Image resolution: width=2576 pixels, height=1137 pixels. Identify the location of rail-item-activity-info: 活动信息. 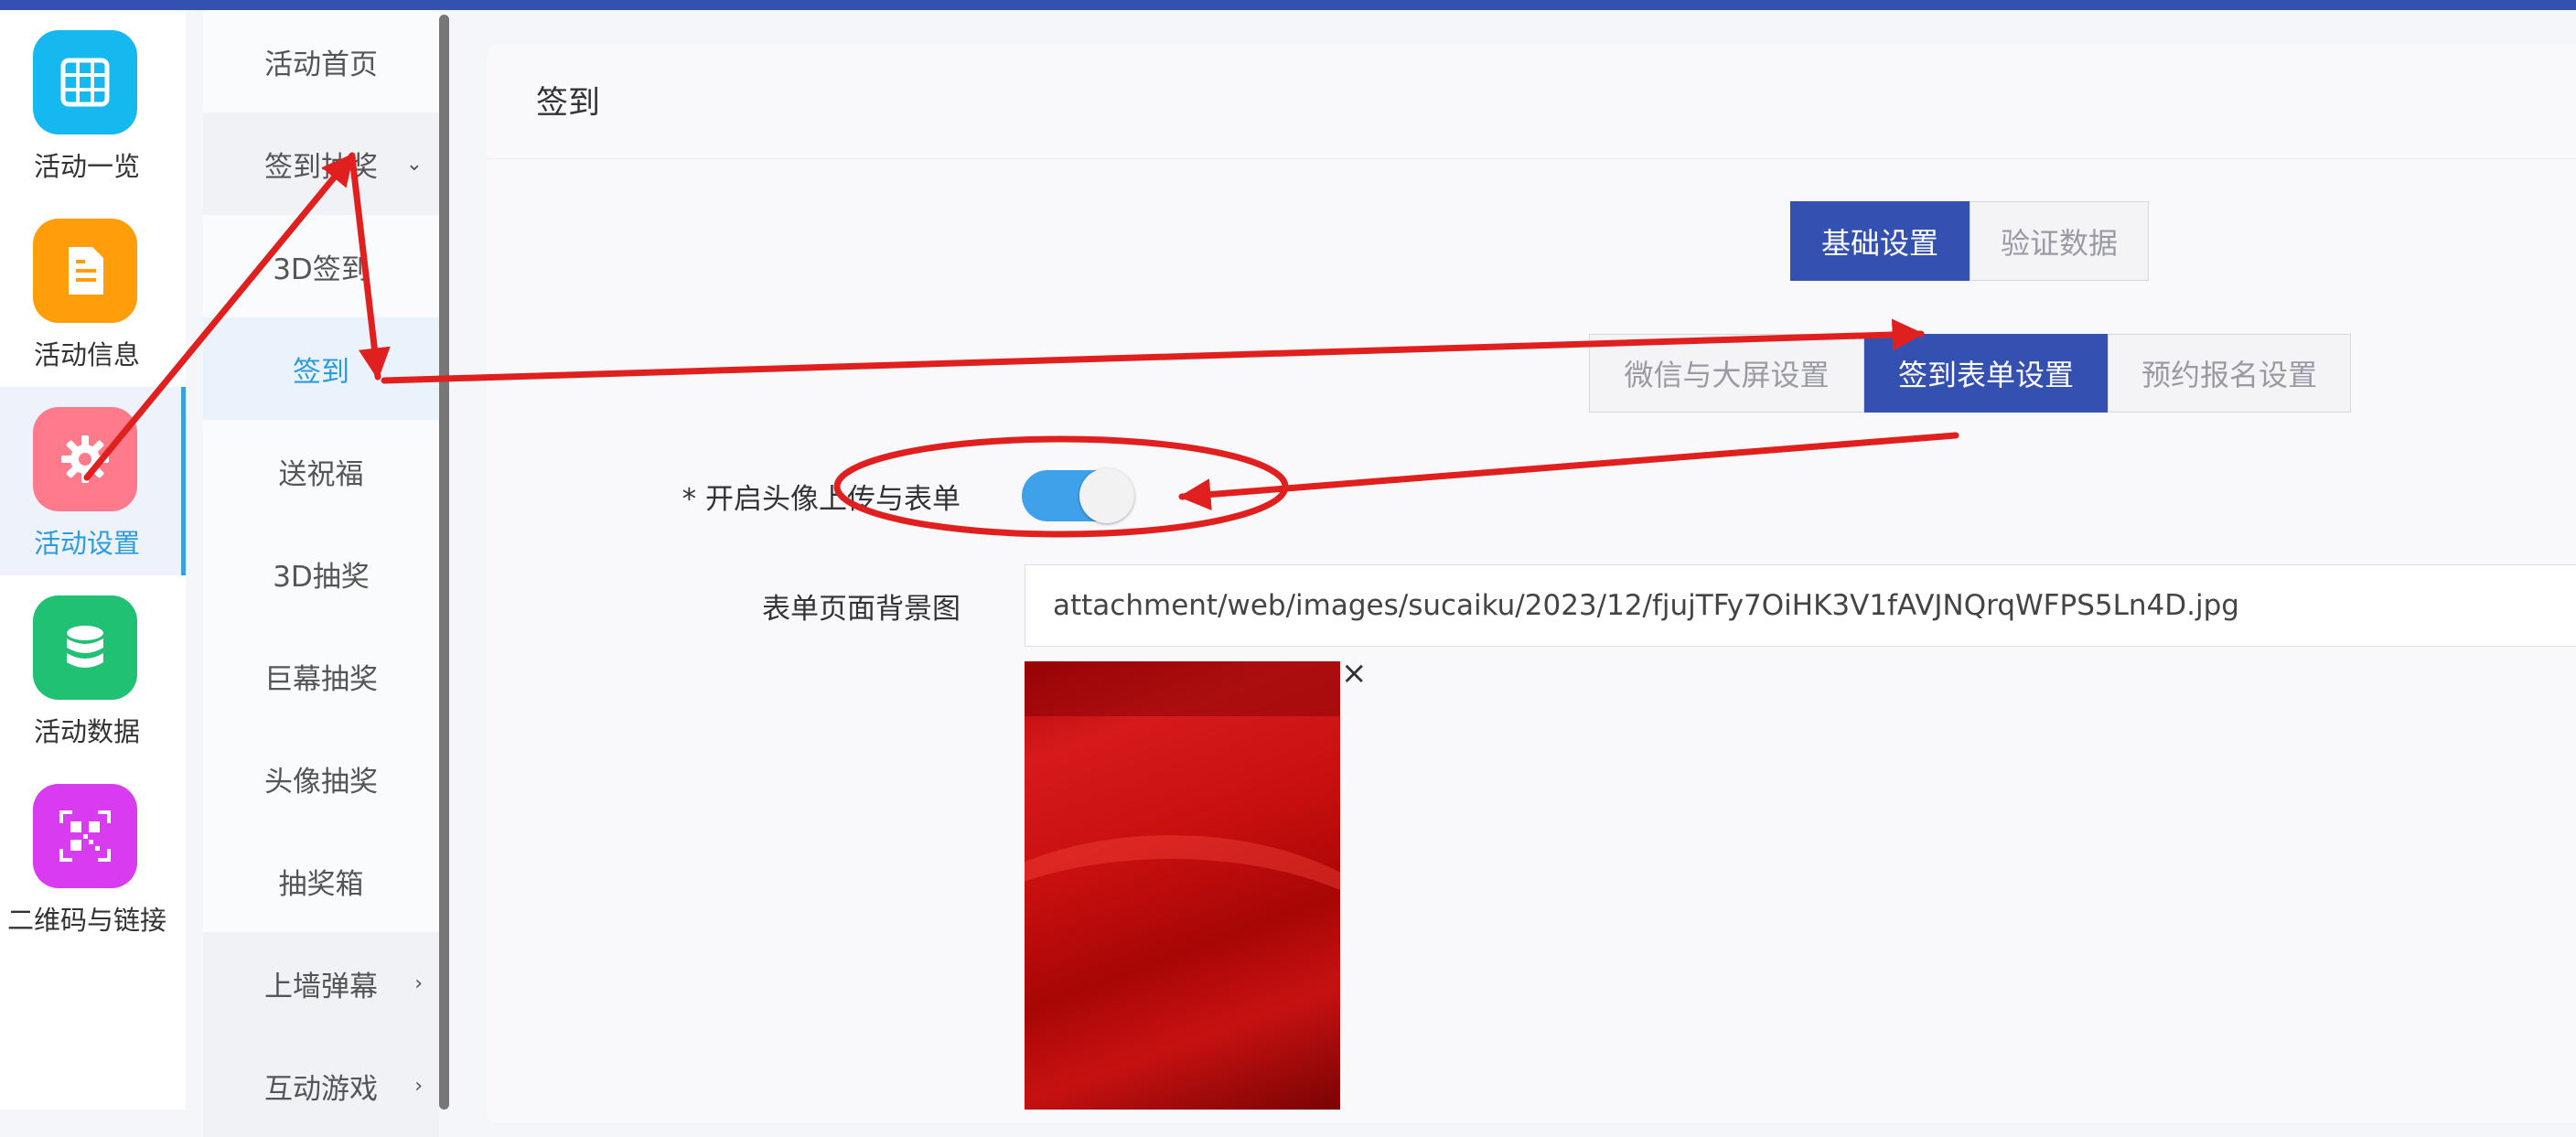
(93, 292).